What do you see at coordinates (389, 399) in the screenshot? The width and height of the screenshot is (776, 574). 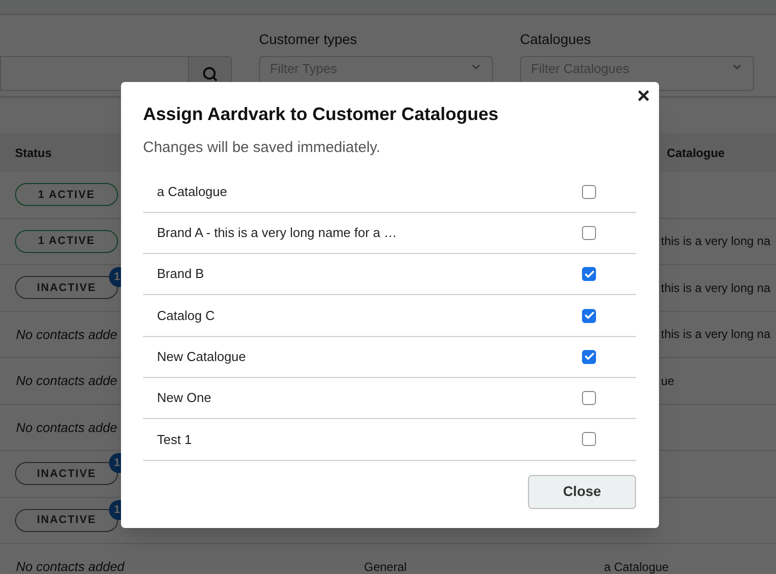 I see `catalogue-row: New One` at bounding box center [389, 399].